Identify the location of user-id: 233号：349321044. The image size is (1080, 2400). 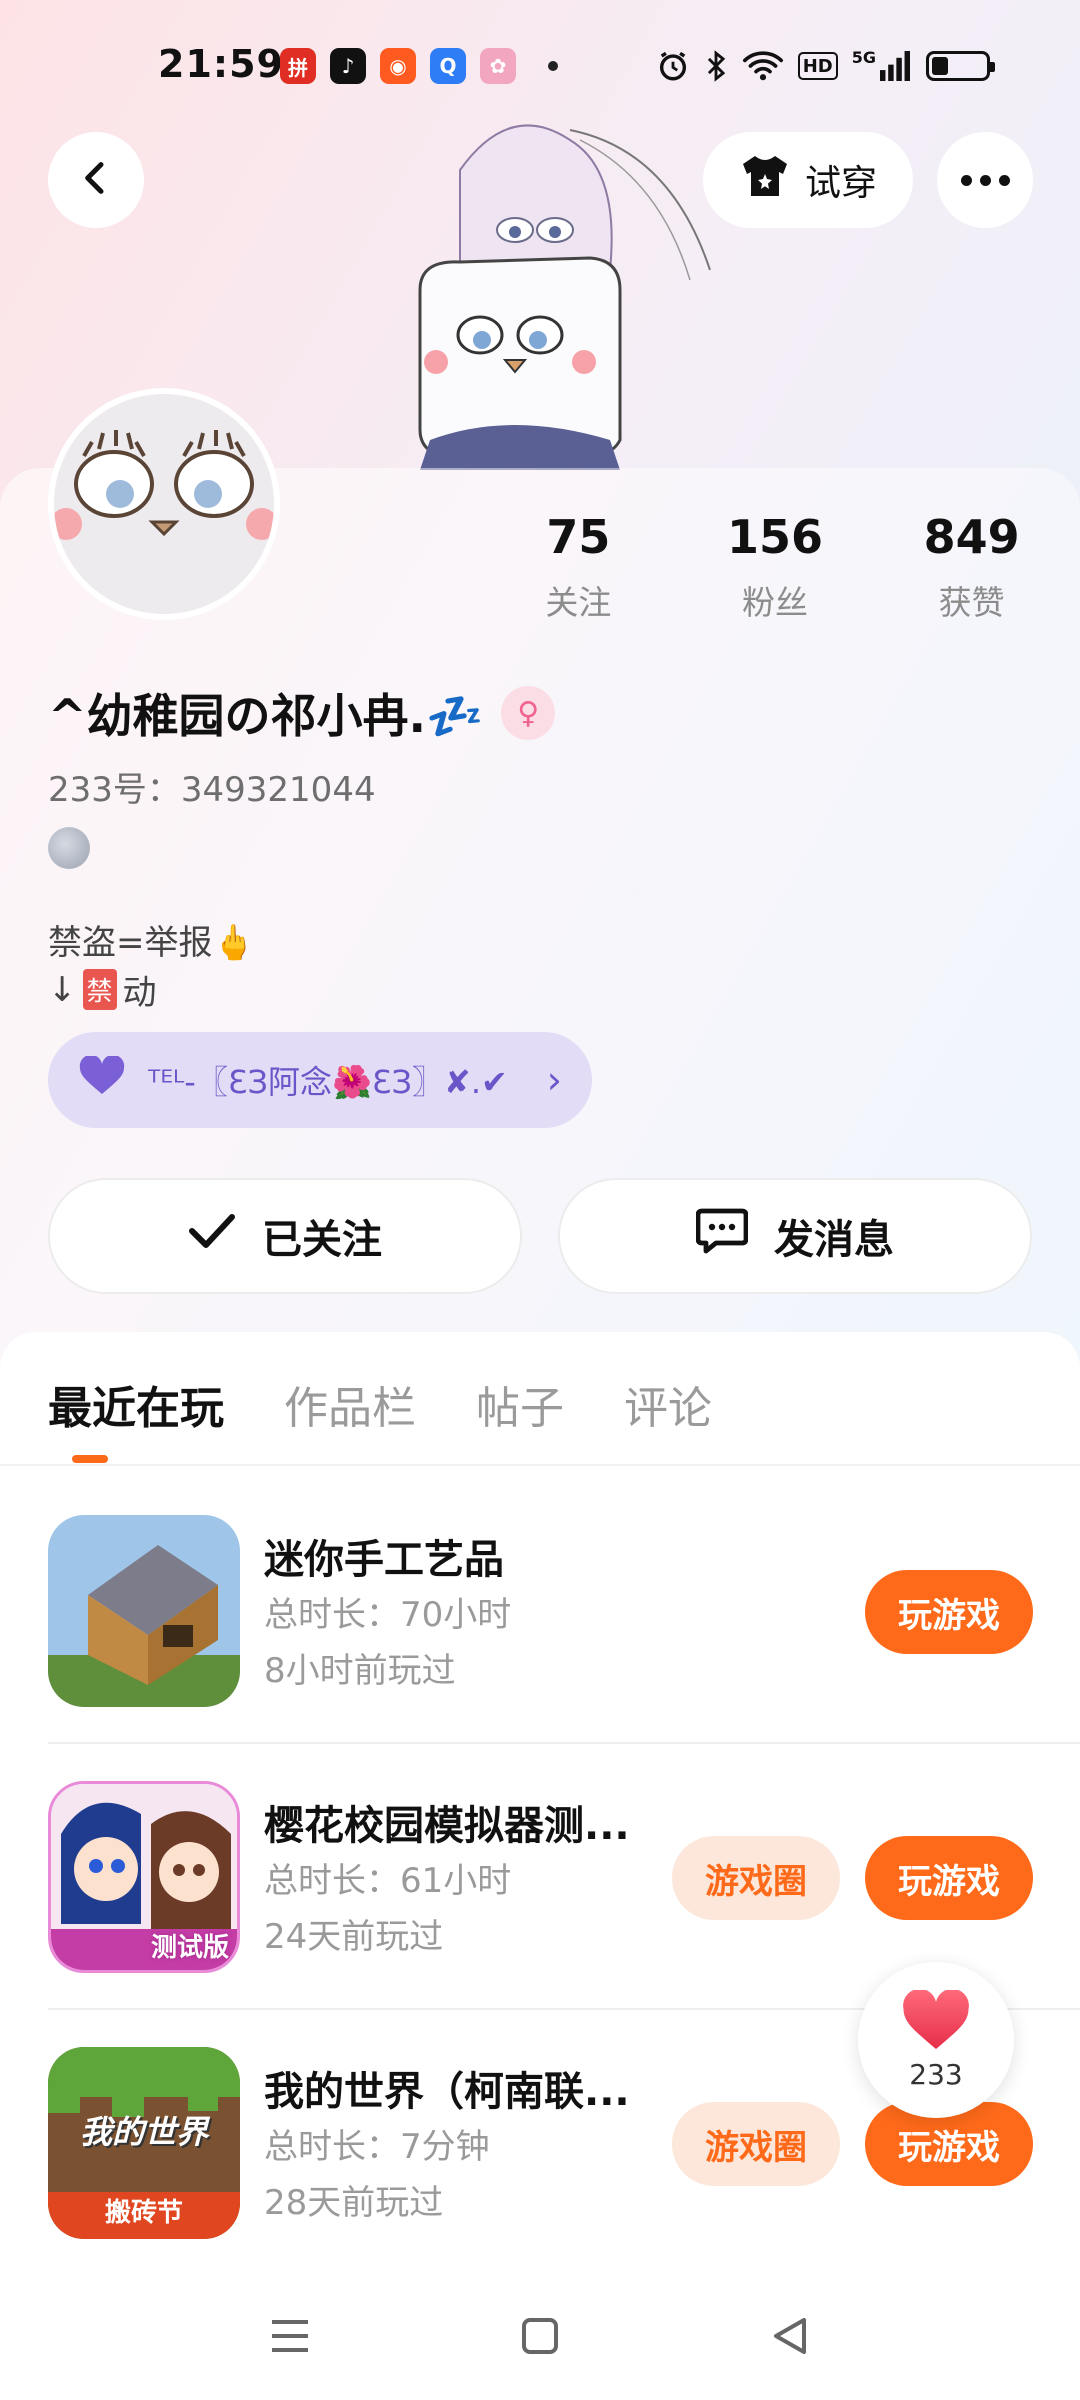
(212, 790).